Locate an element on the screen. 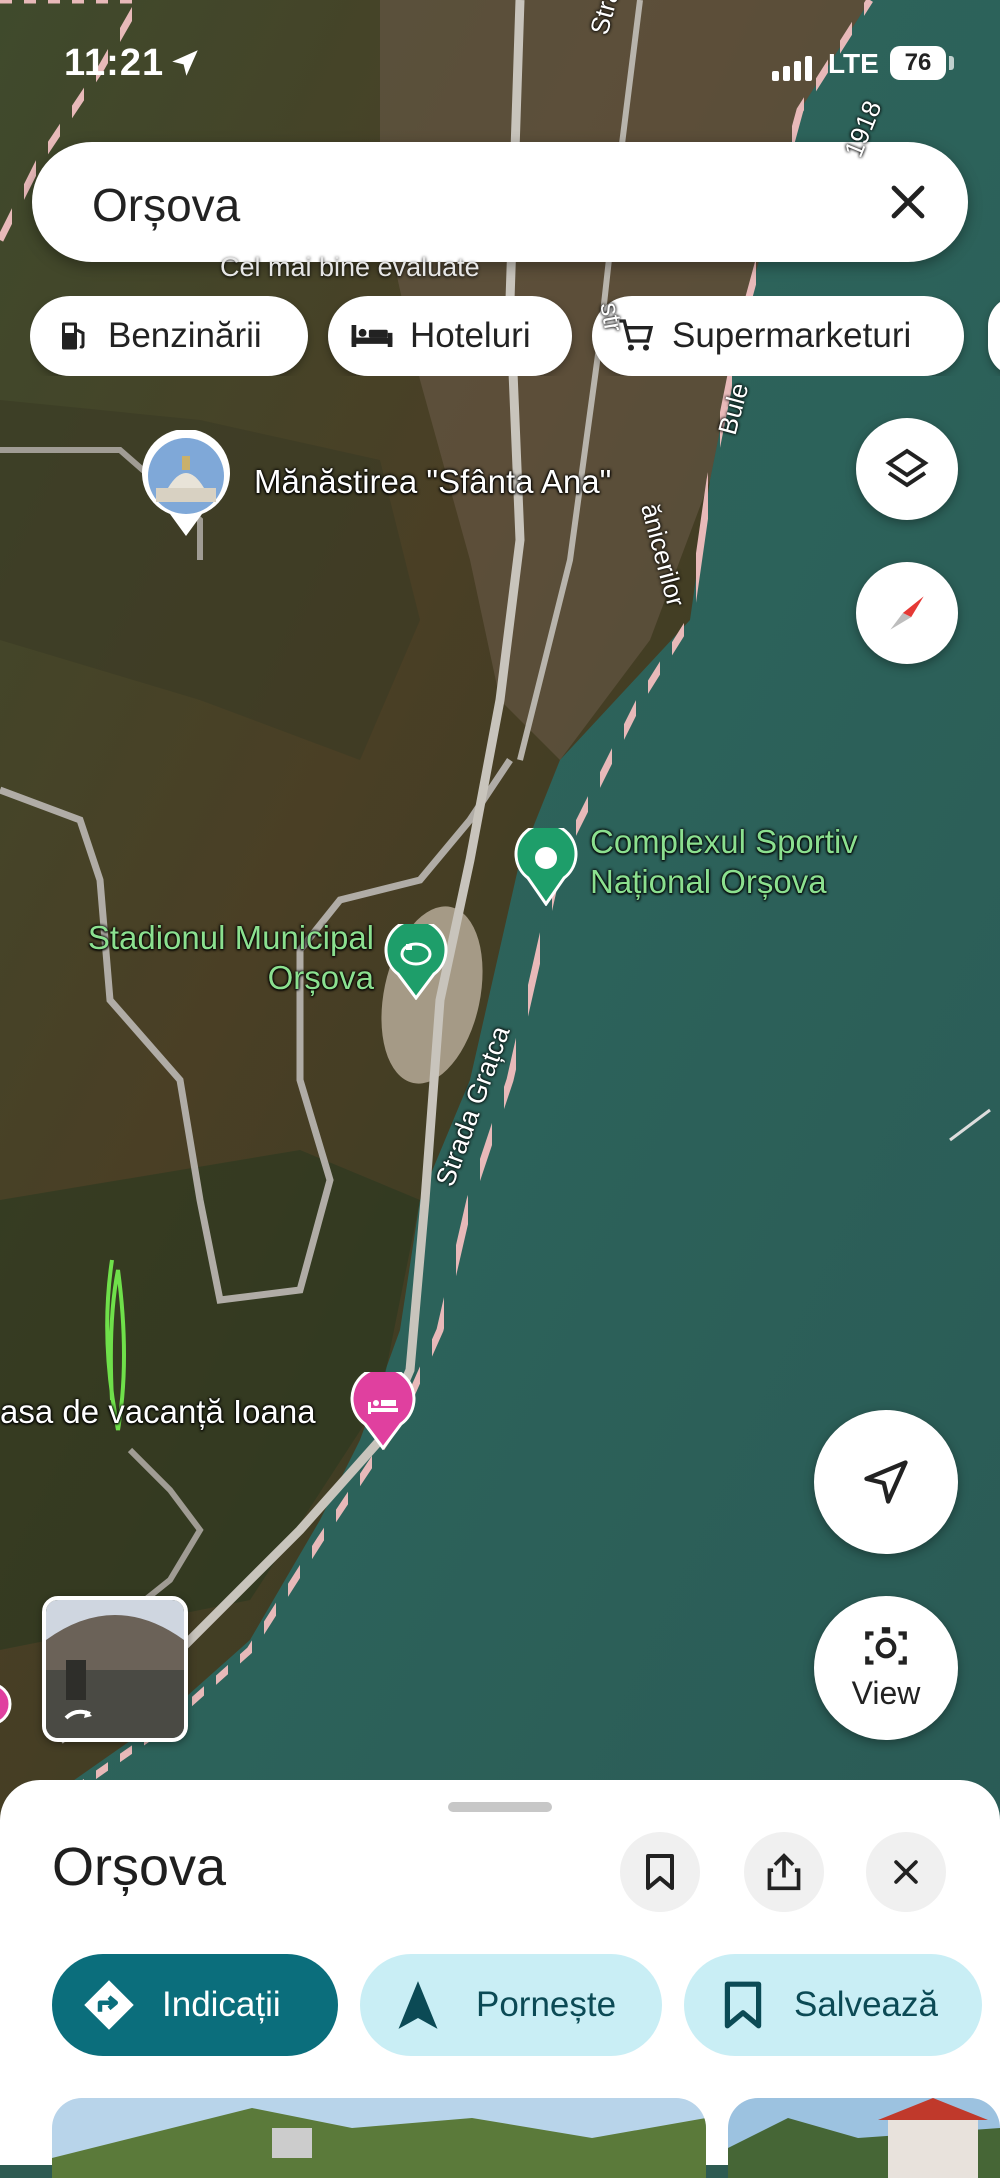 This screenshot has height=2178, width=1000. chip-label: Hoteluri is located at coordinates (470, 335).